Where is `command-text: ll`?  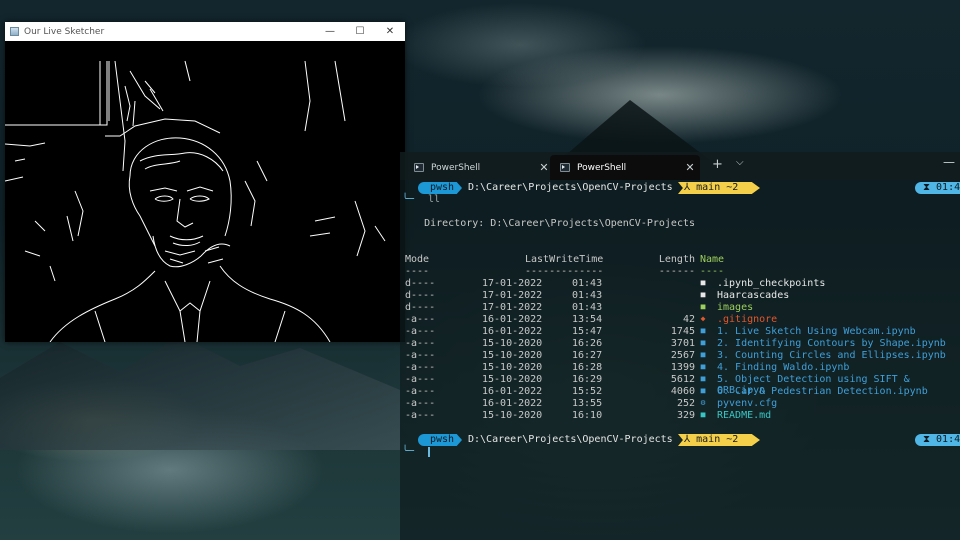
command-text: ll is located at coordinates (434, 199).